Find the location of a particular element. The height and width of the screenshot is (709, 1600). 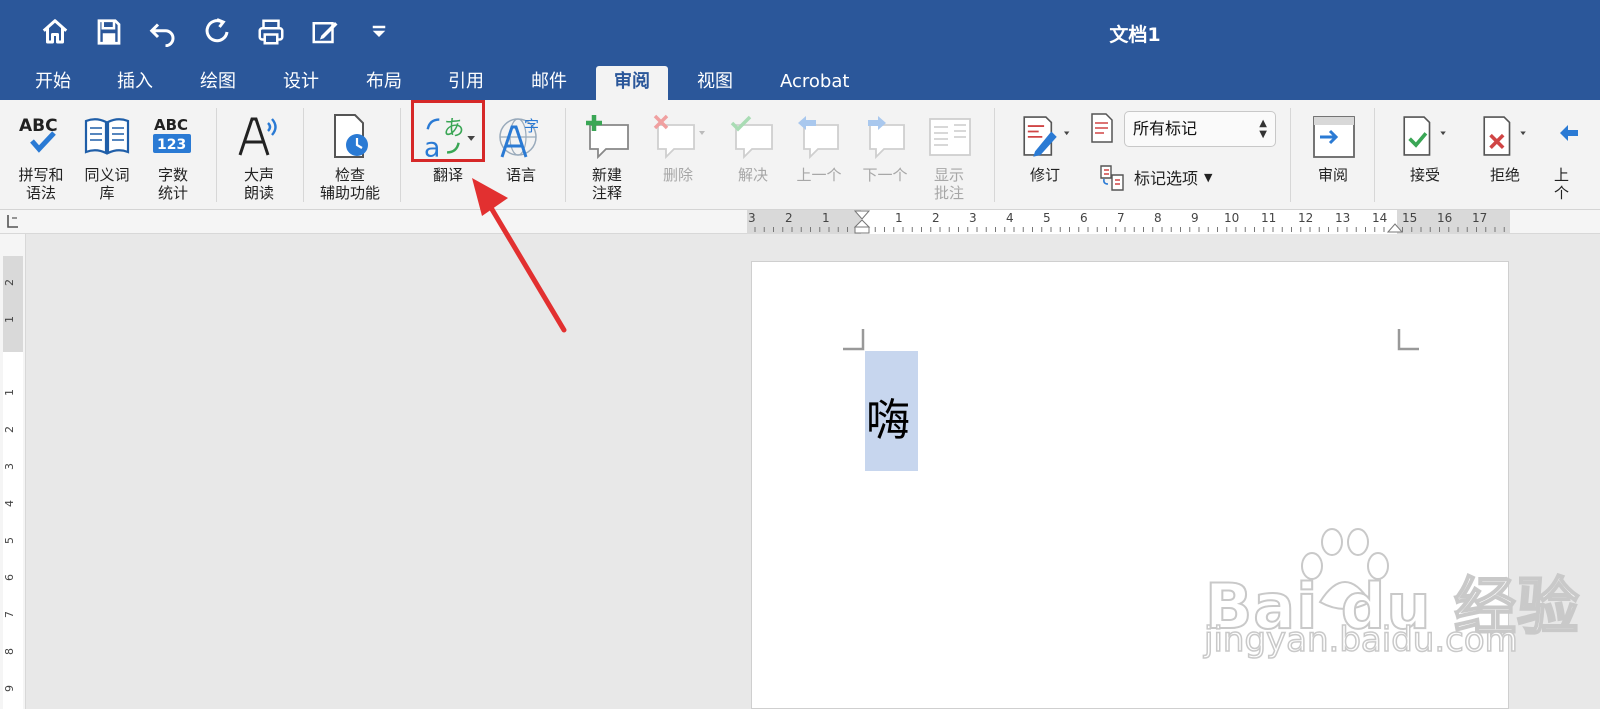

reviewing-pane-label: 审阅 is located at coordinates (1332, 175).